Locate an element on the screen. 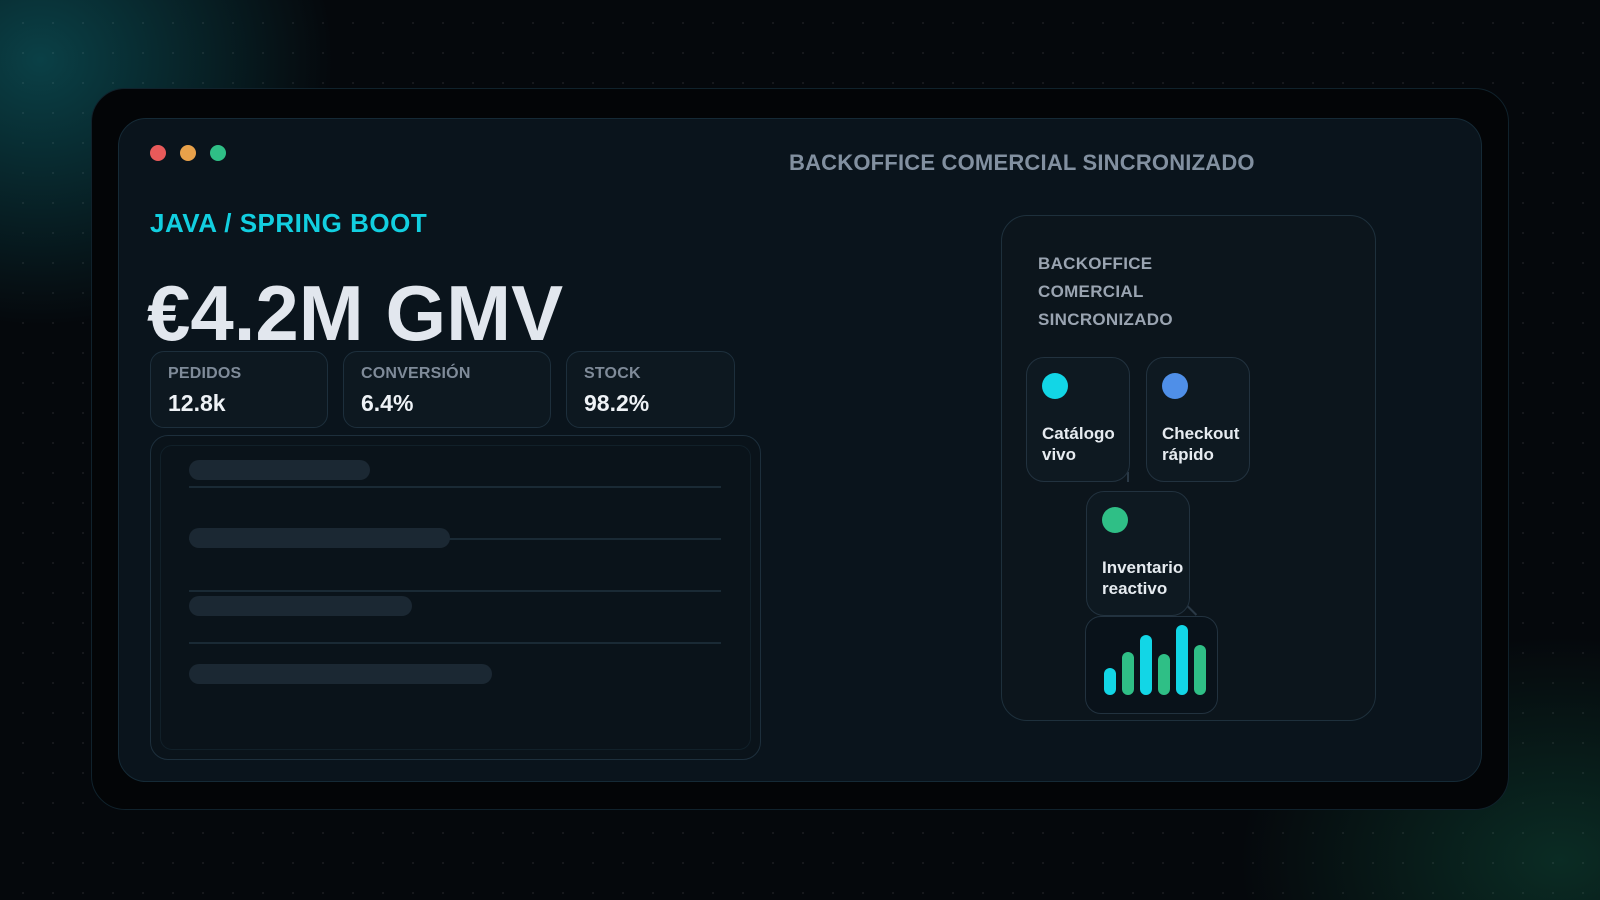  window-title: BACKOFFICE COMERCIAL SINCRONIZADO is located at coordinates (1022, 162).